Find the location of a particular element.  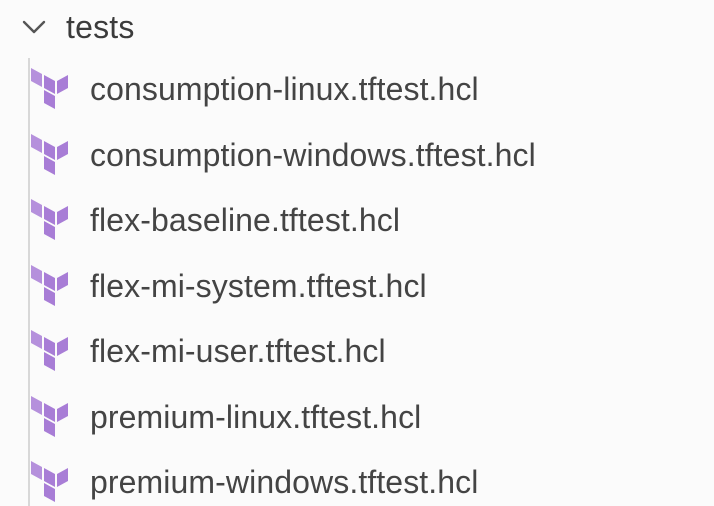

file-label: consumption-windows.tftest.hcl is located at coordinates (313, 154).